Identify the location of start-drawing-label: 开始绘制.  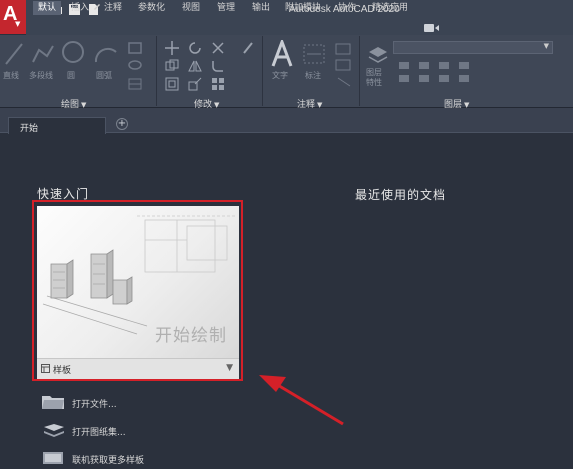
(191, 336).